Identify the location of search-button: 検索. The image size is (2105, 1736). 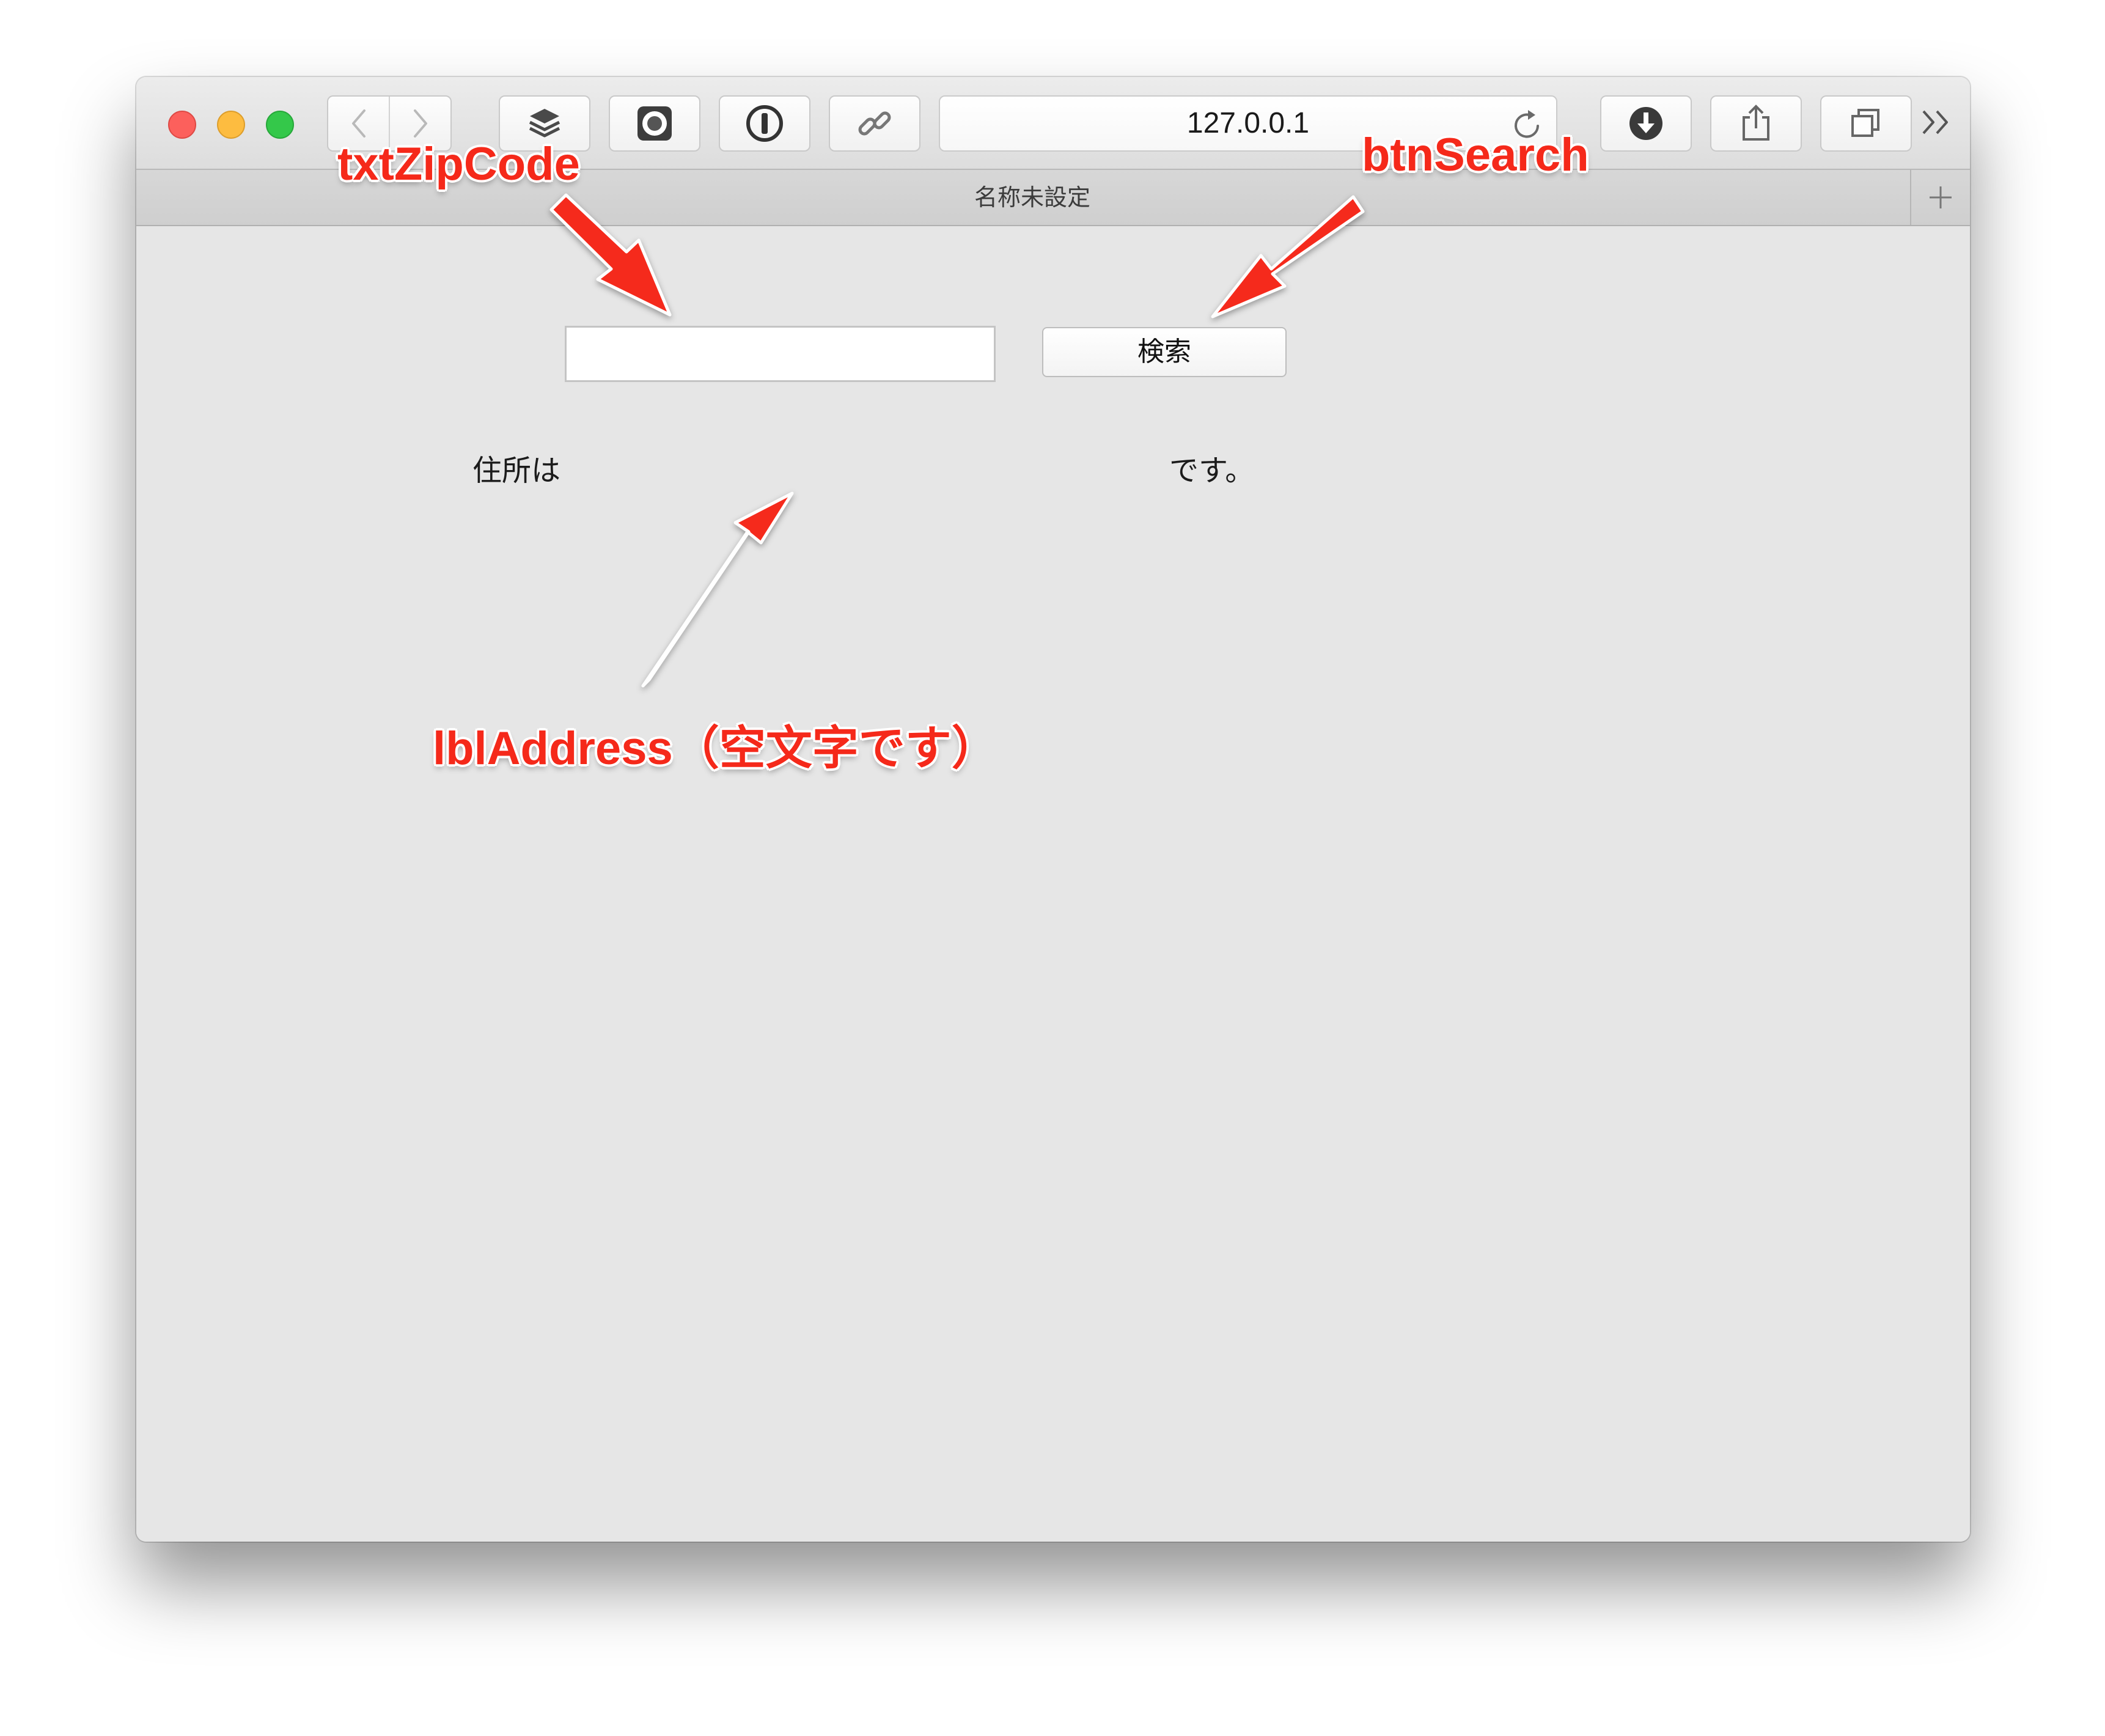
(1164, 352).